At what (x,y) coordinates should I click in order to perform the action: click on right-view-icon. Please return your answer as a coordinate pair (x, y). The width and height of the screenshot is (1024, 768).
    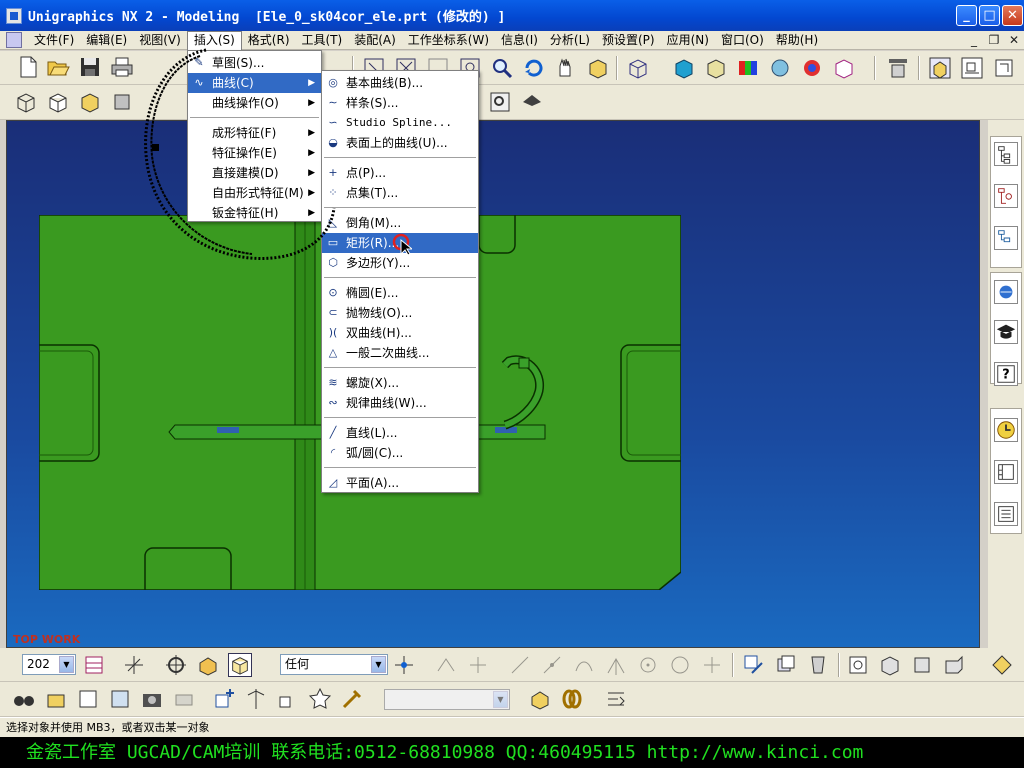
    Looking at the image, I should click on (954, 665).